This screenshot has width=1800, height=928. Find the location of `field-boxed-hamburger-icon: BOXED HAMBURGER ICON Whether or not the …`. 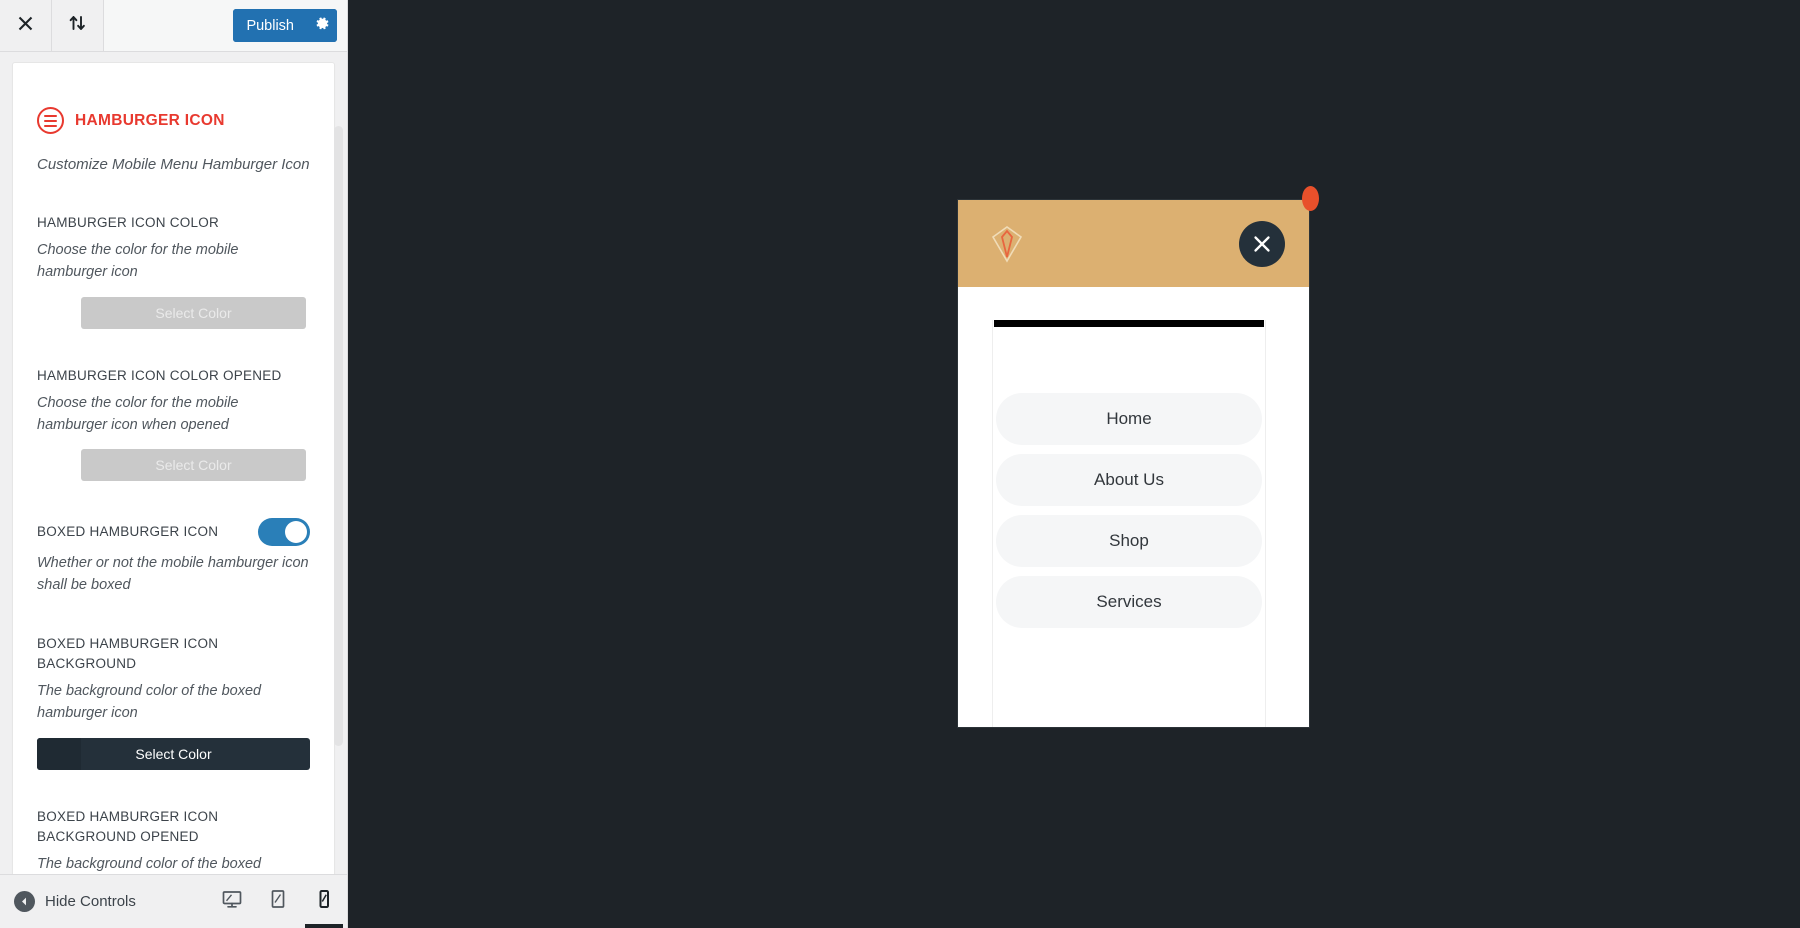

field-boxed-hamburger-icon: BOXED HAMBURGER ICON Whether or not the … is located at coordinates (173, 557).